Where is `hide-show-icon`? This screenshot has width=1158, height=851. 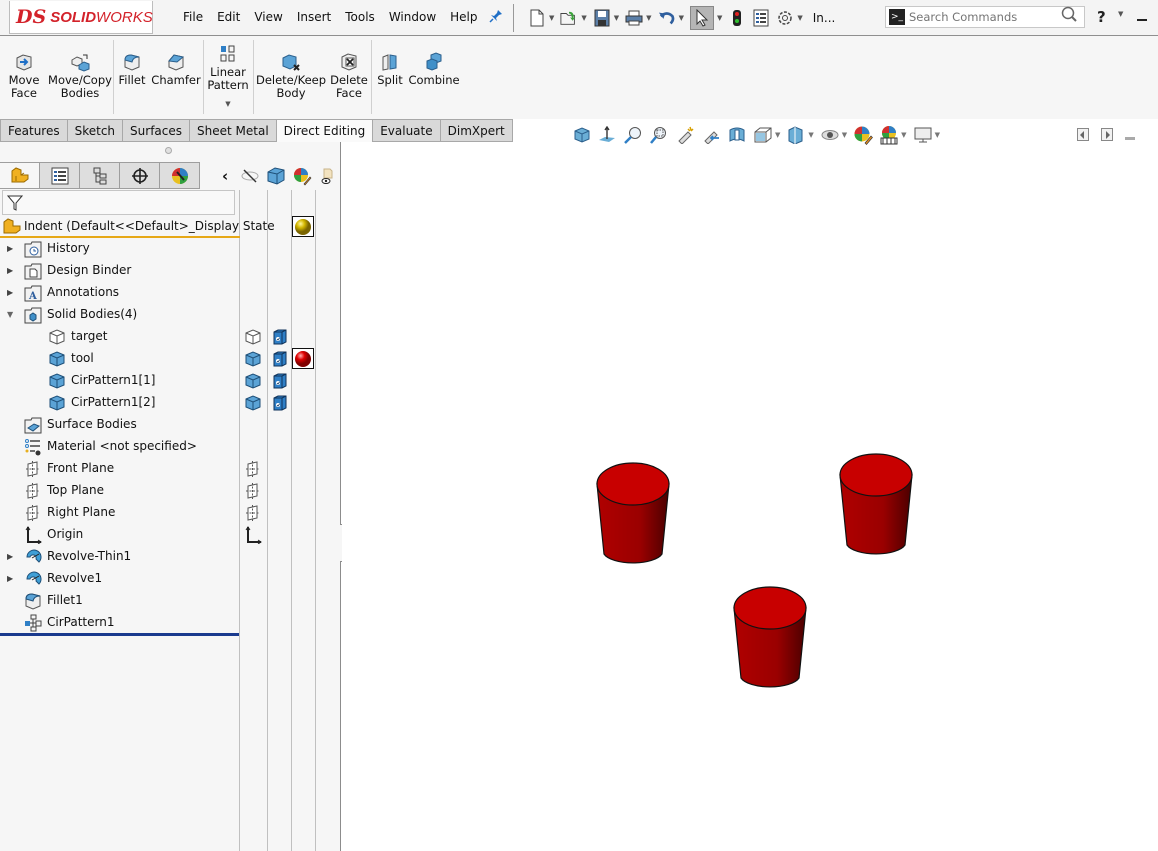
hide-show-icon is located at coordinates (250, 176).